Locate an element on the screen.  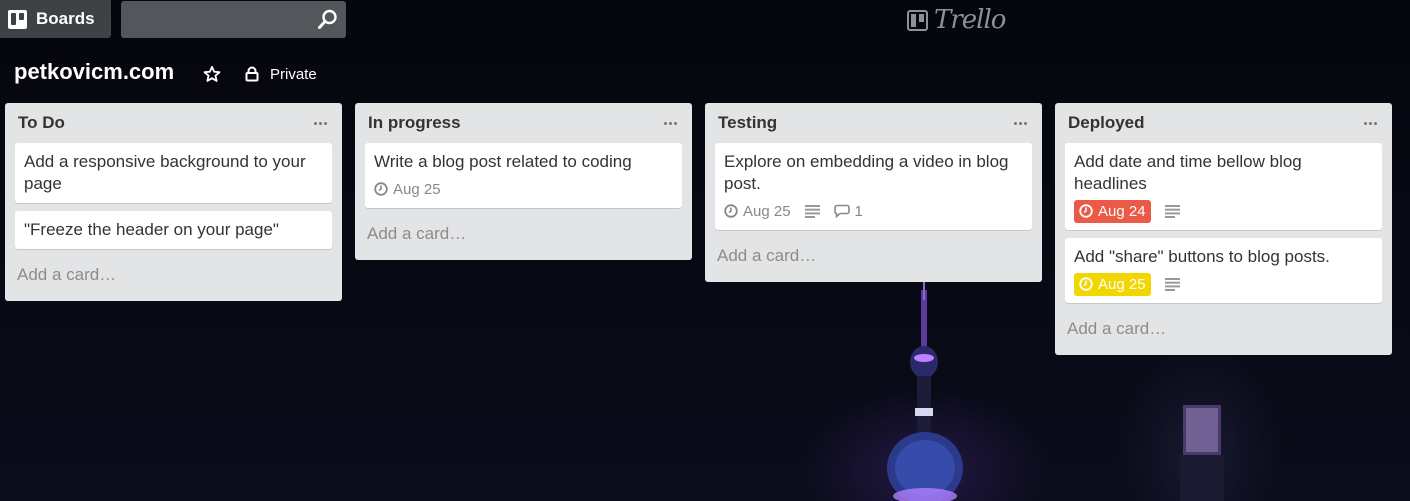
search-box is located at coordinates (233, 19).